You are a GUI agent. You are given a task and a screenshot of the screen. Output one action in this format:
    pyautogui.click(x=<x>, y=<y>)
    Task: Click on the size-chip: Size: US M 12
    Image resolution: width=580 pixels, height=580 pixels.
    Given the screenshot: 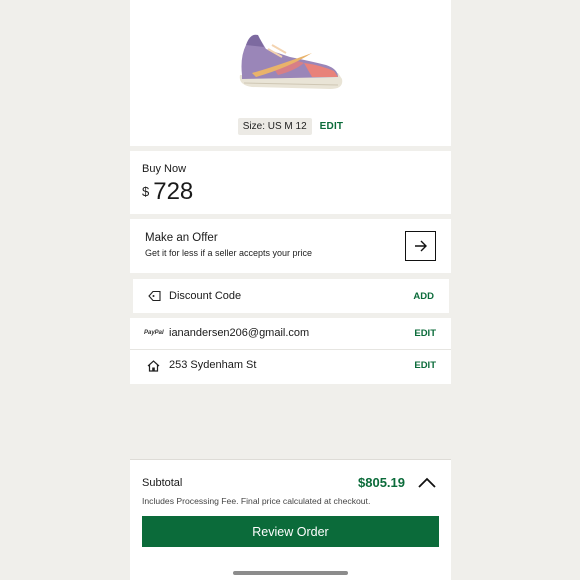 What is the action you would take?
    pyautogui.click(x=274, y=126)
    